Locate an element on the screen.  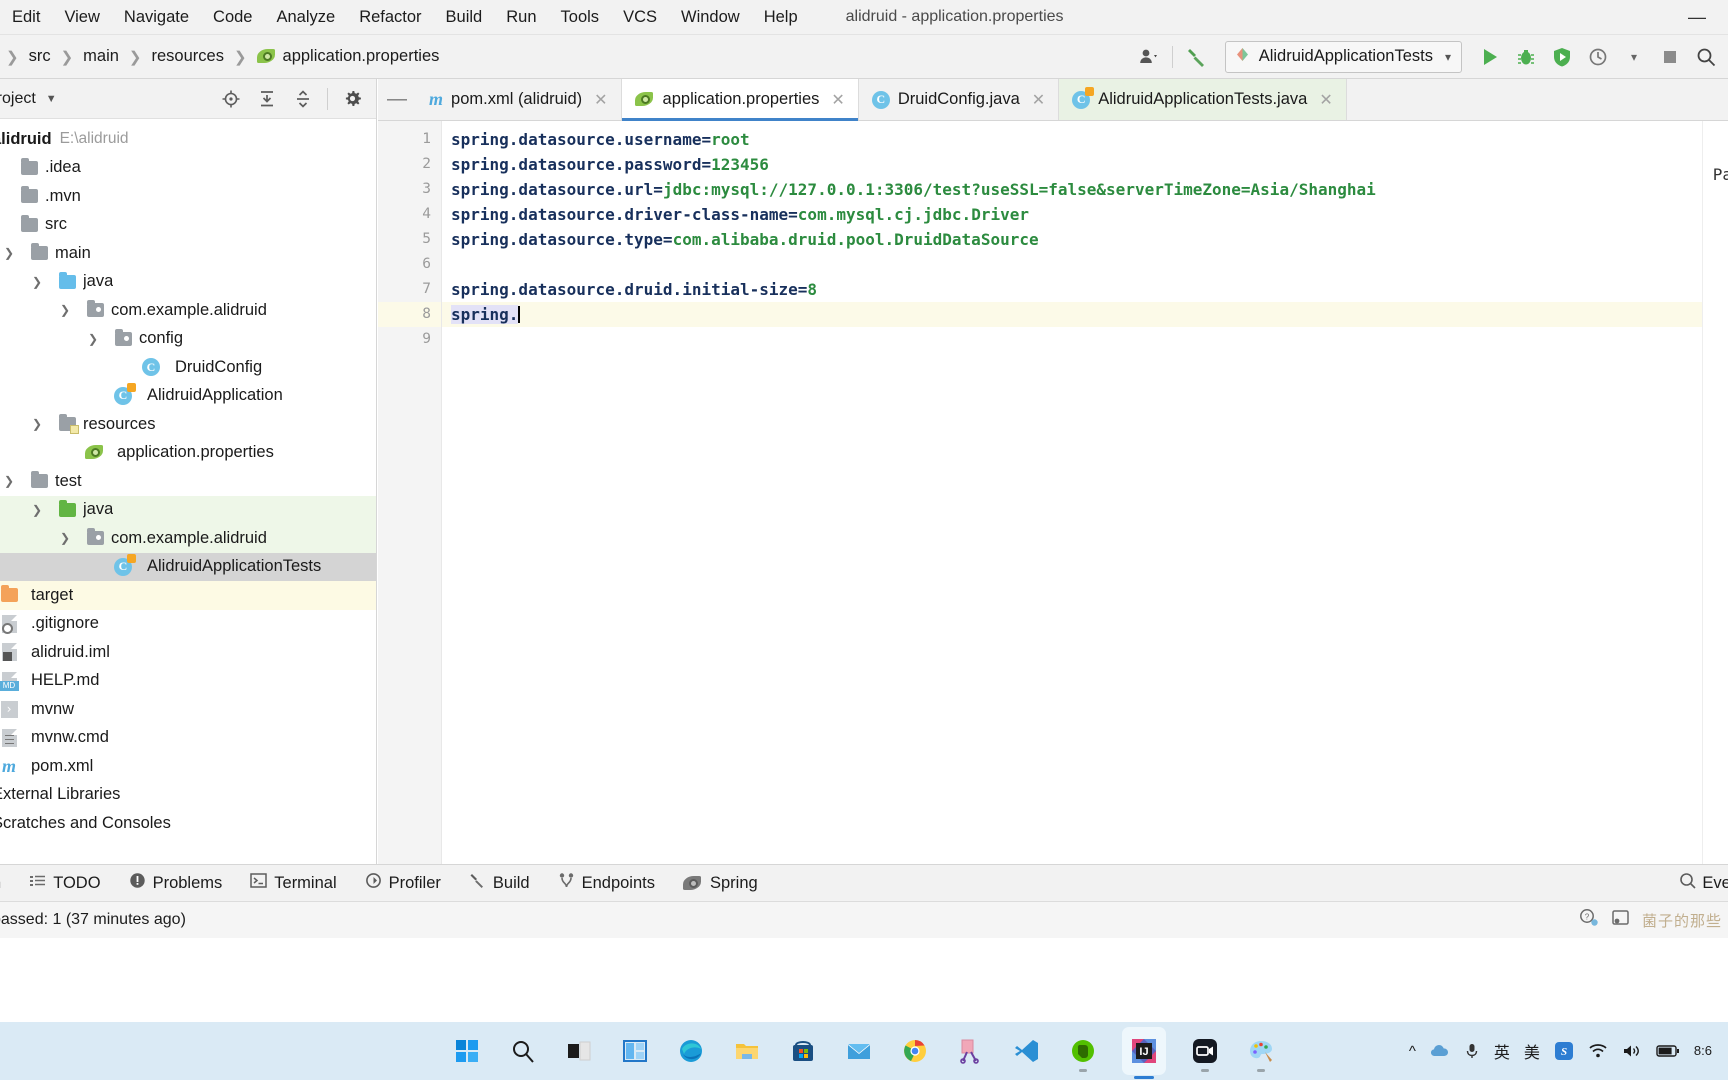
tree-item-druidconfig: C DruidConfig is located at coordinates (188, 367).